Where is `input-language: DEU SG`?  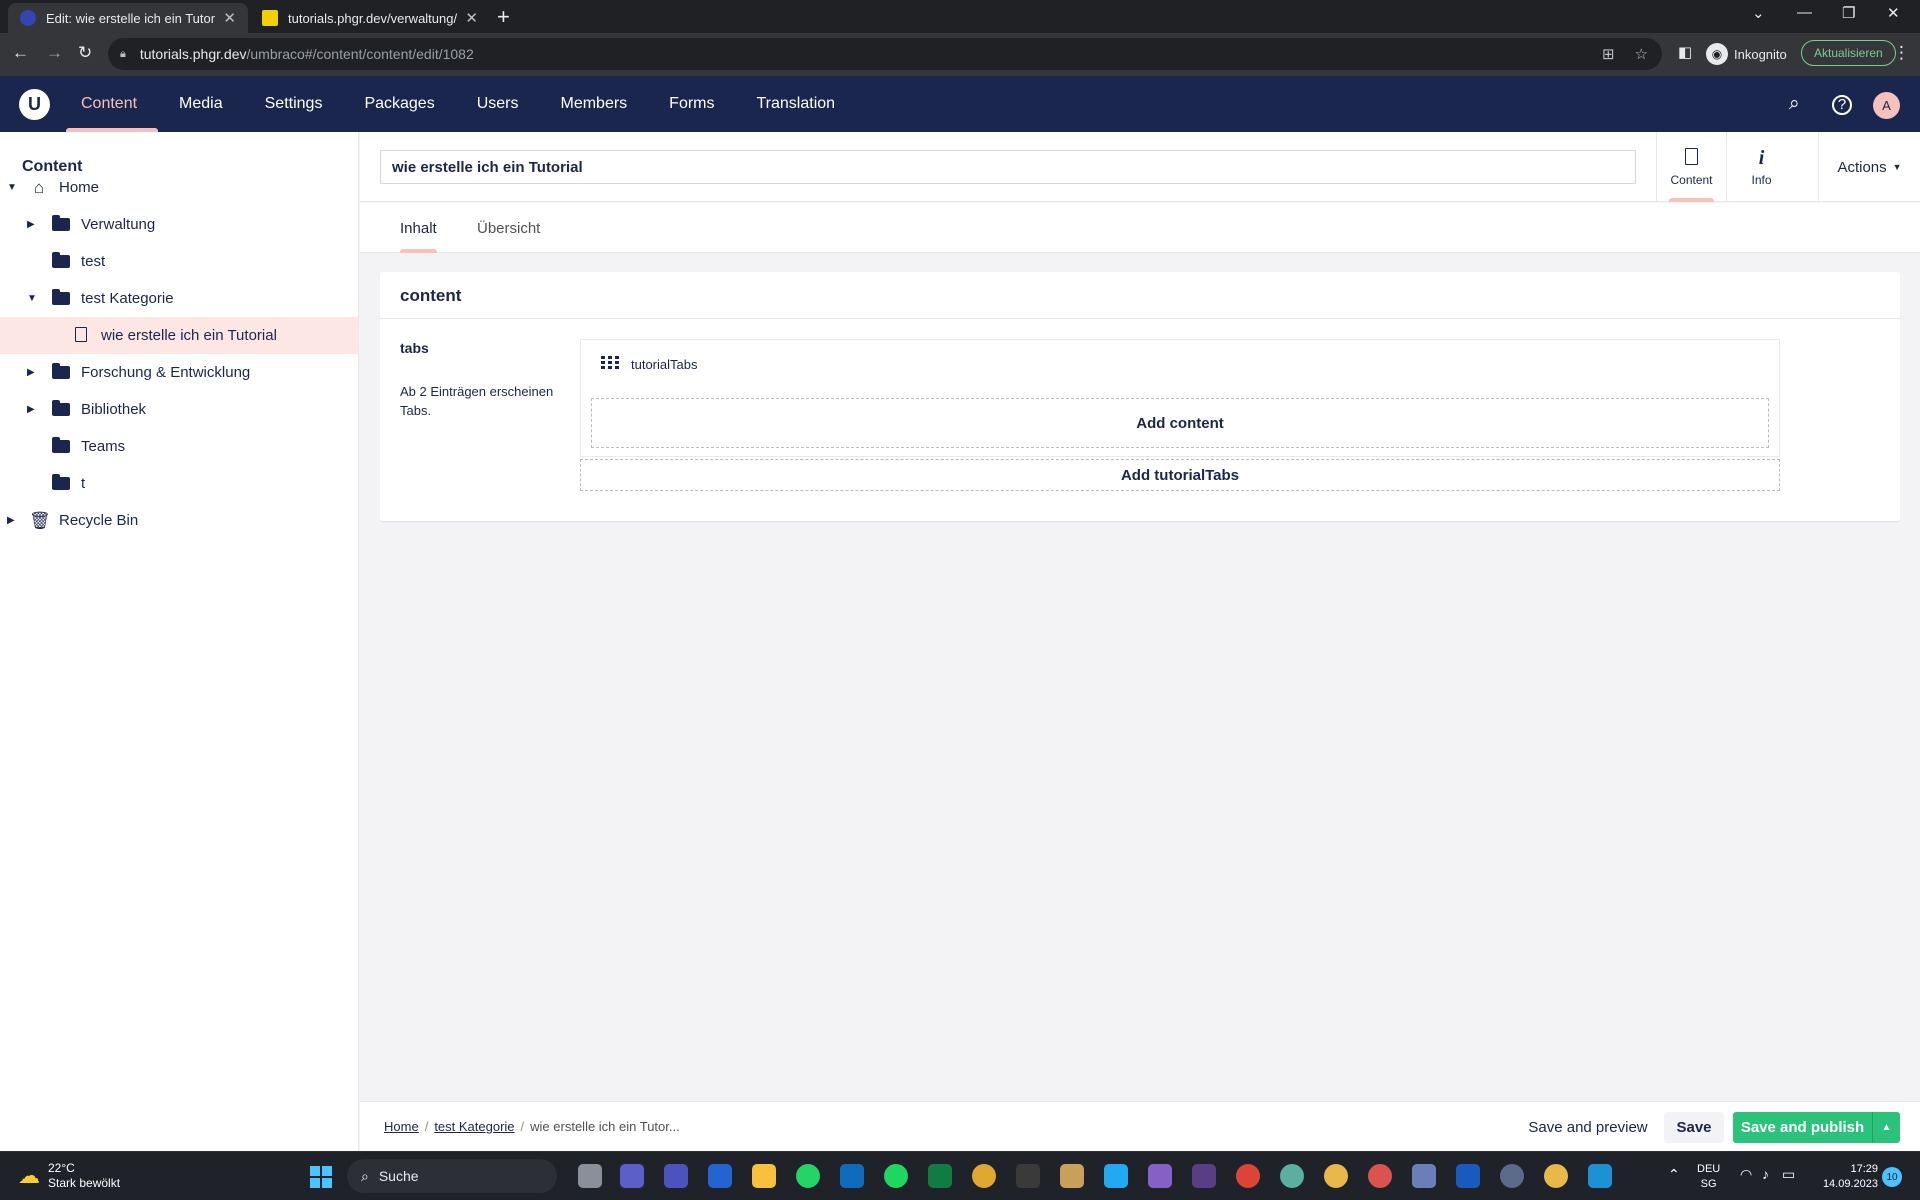 input-language: DEU SG is located at coordinates (1708, 1177).